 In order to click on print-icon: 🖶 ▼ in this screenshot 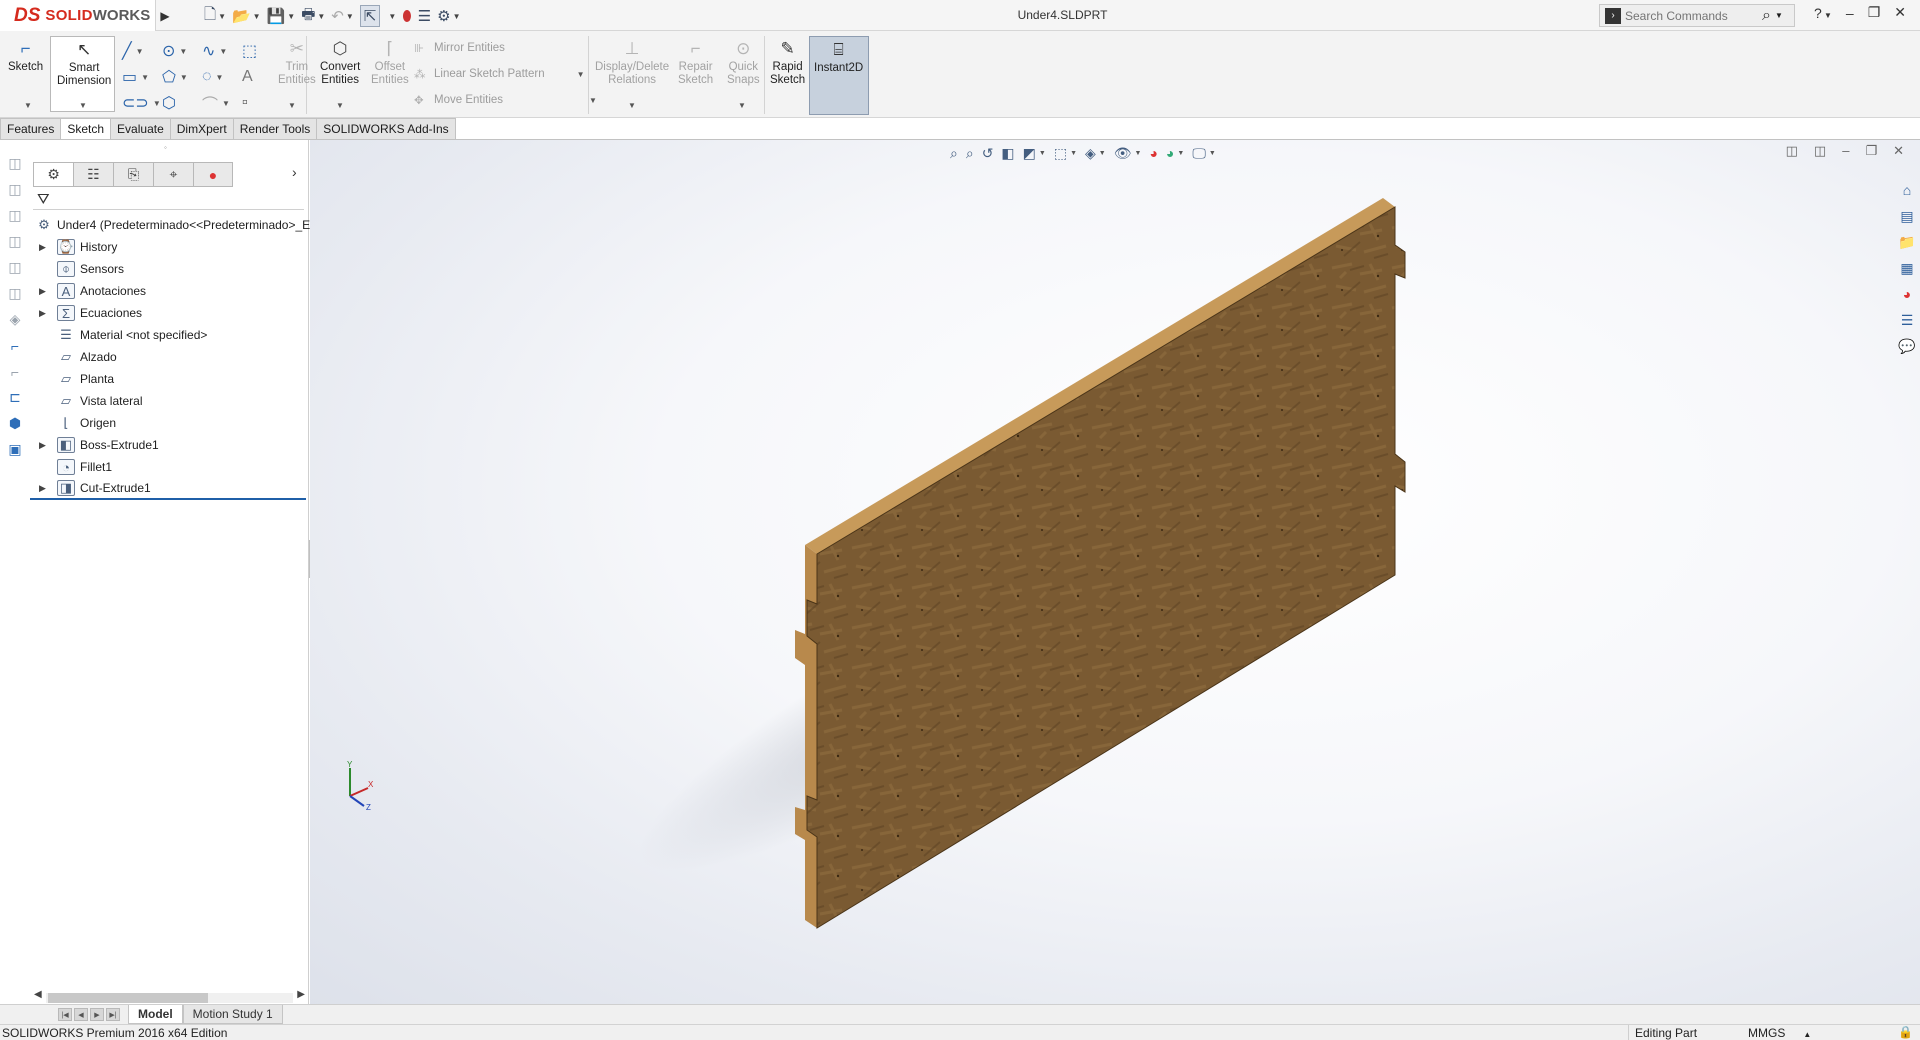, I will do `click(313, 16)`.